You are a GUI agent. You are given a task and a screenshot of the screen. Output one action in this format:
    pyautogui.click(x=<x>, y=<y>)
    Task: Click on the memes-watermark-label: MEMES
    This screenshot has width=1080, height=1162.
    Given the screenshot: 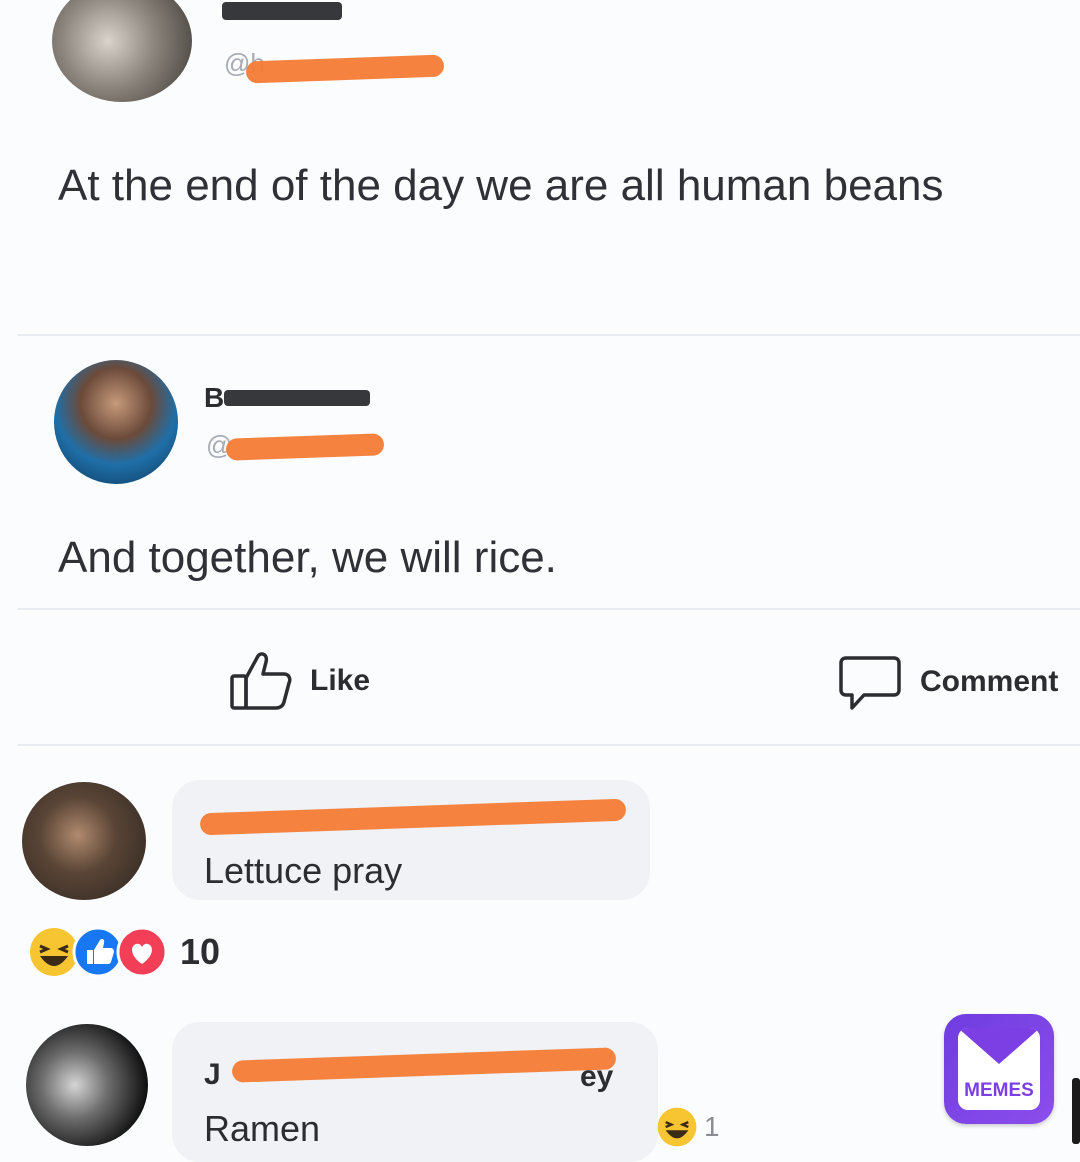 What is the action you would take?
    pyautogui.click(x=999, y=1090)
    